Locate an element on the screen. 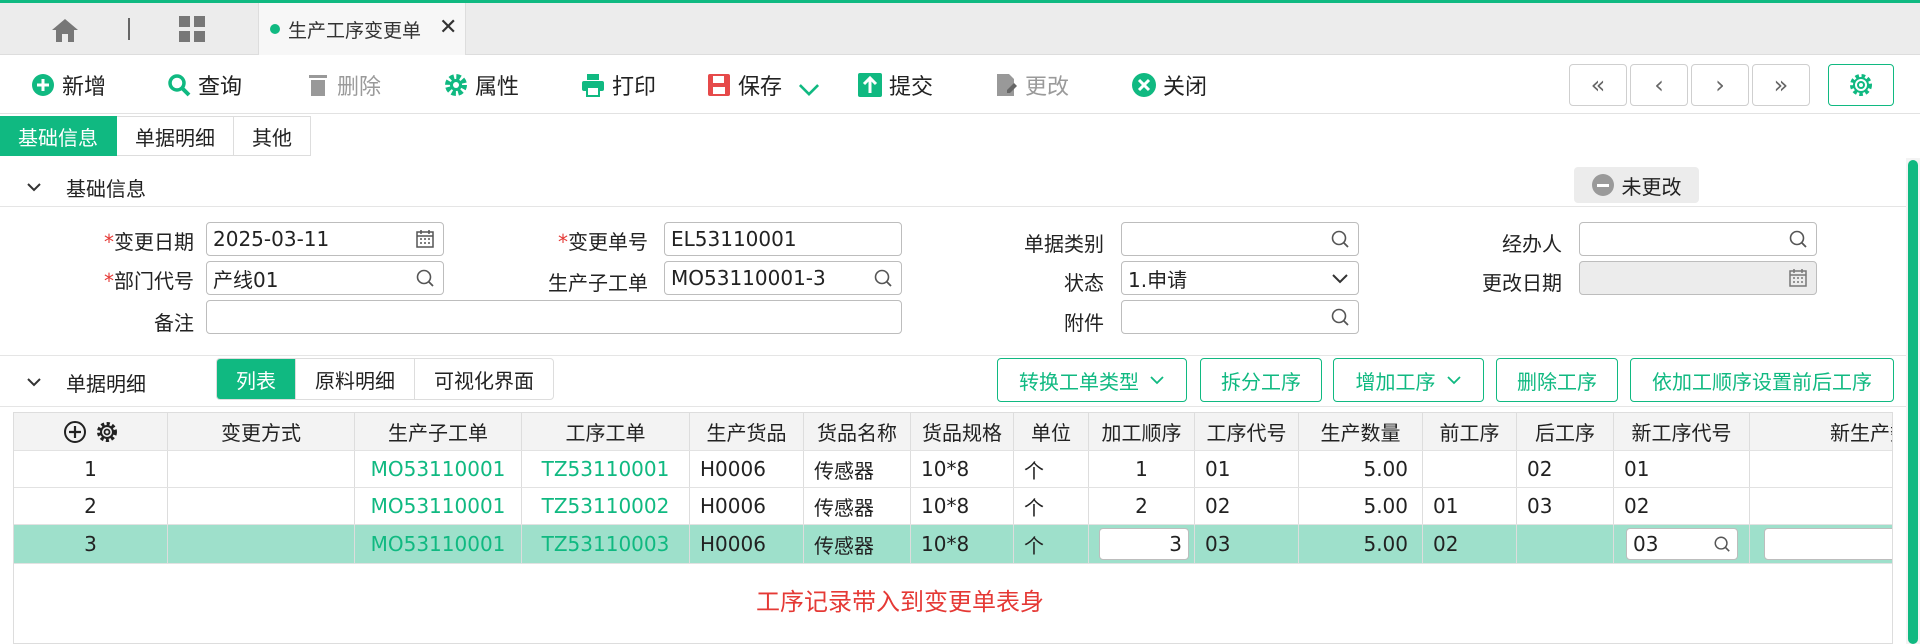 The image size is (1920, 644). print-button: 打印 is located at coordinates (618, 85).